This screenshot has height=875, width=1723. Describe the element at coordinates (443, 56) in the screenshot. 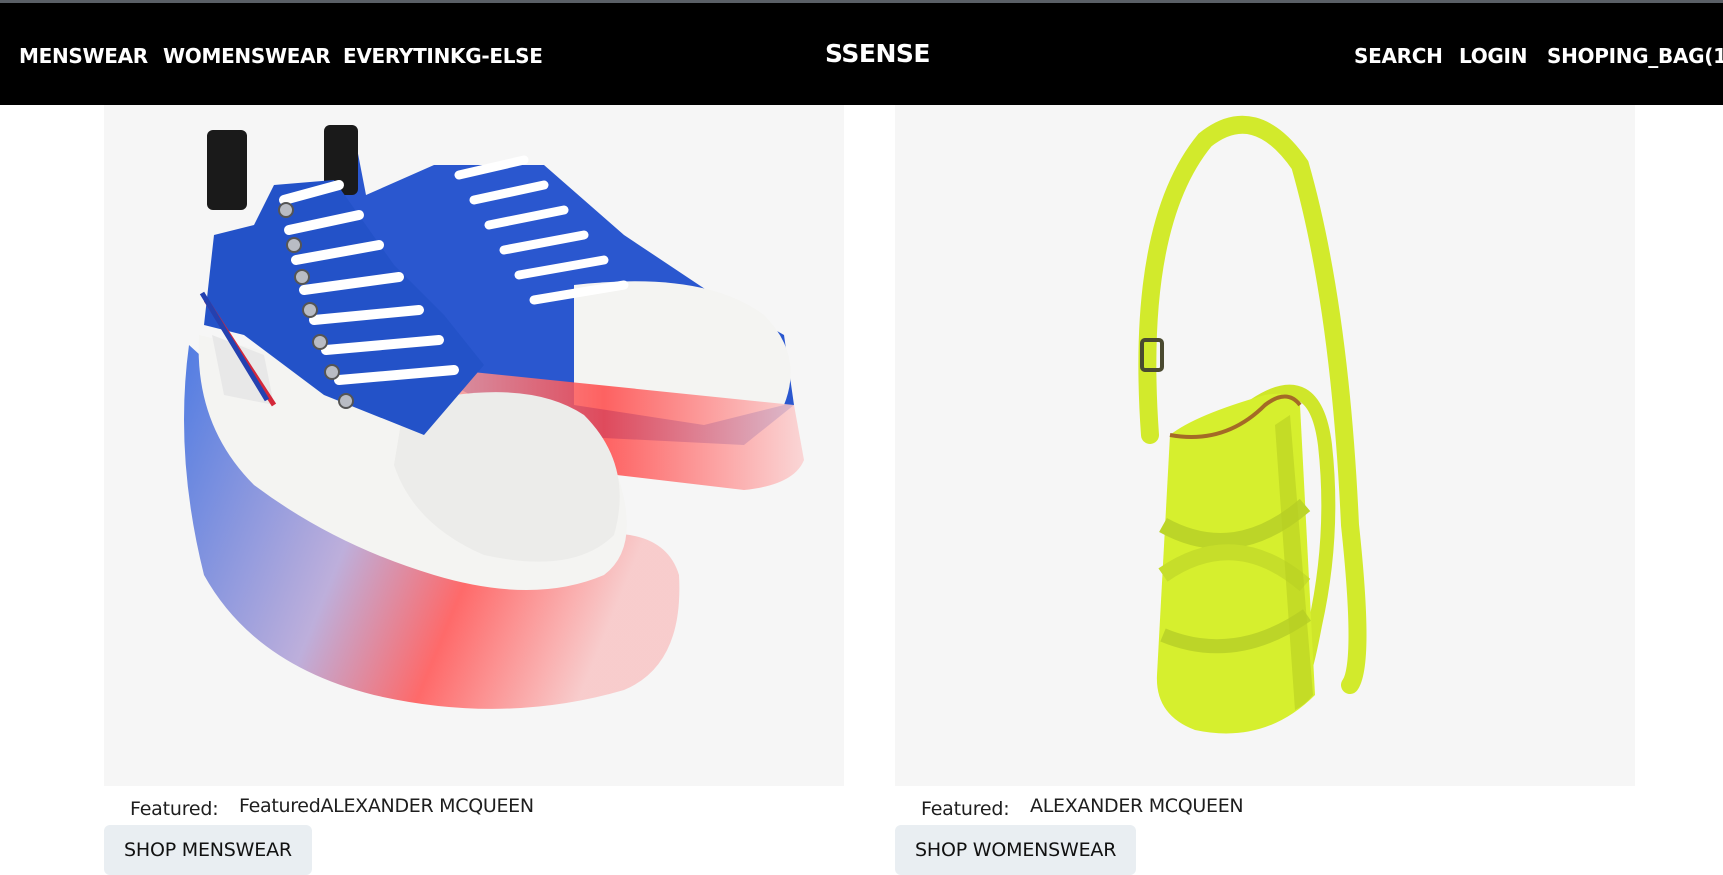

I see `nav-link-everything-else: EVERYTINKG-ELSE` at that location.